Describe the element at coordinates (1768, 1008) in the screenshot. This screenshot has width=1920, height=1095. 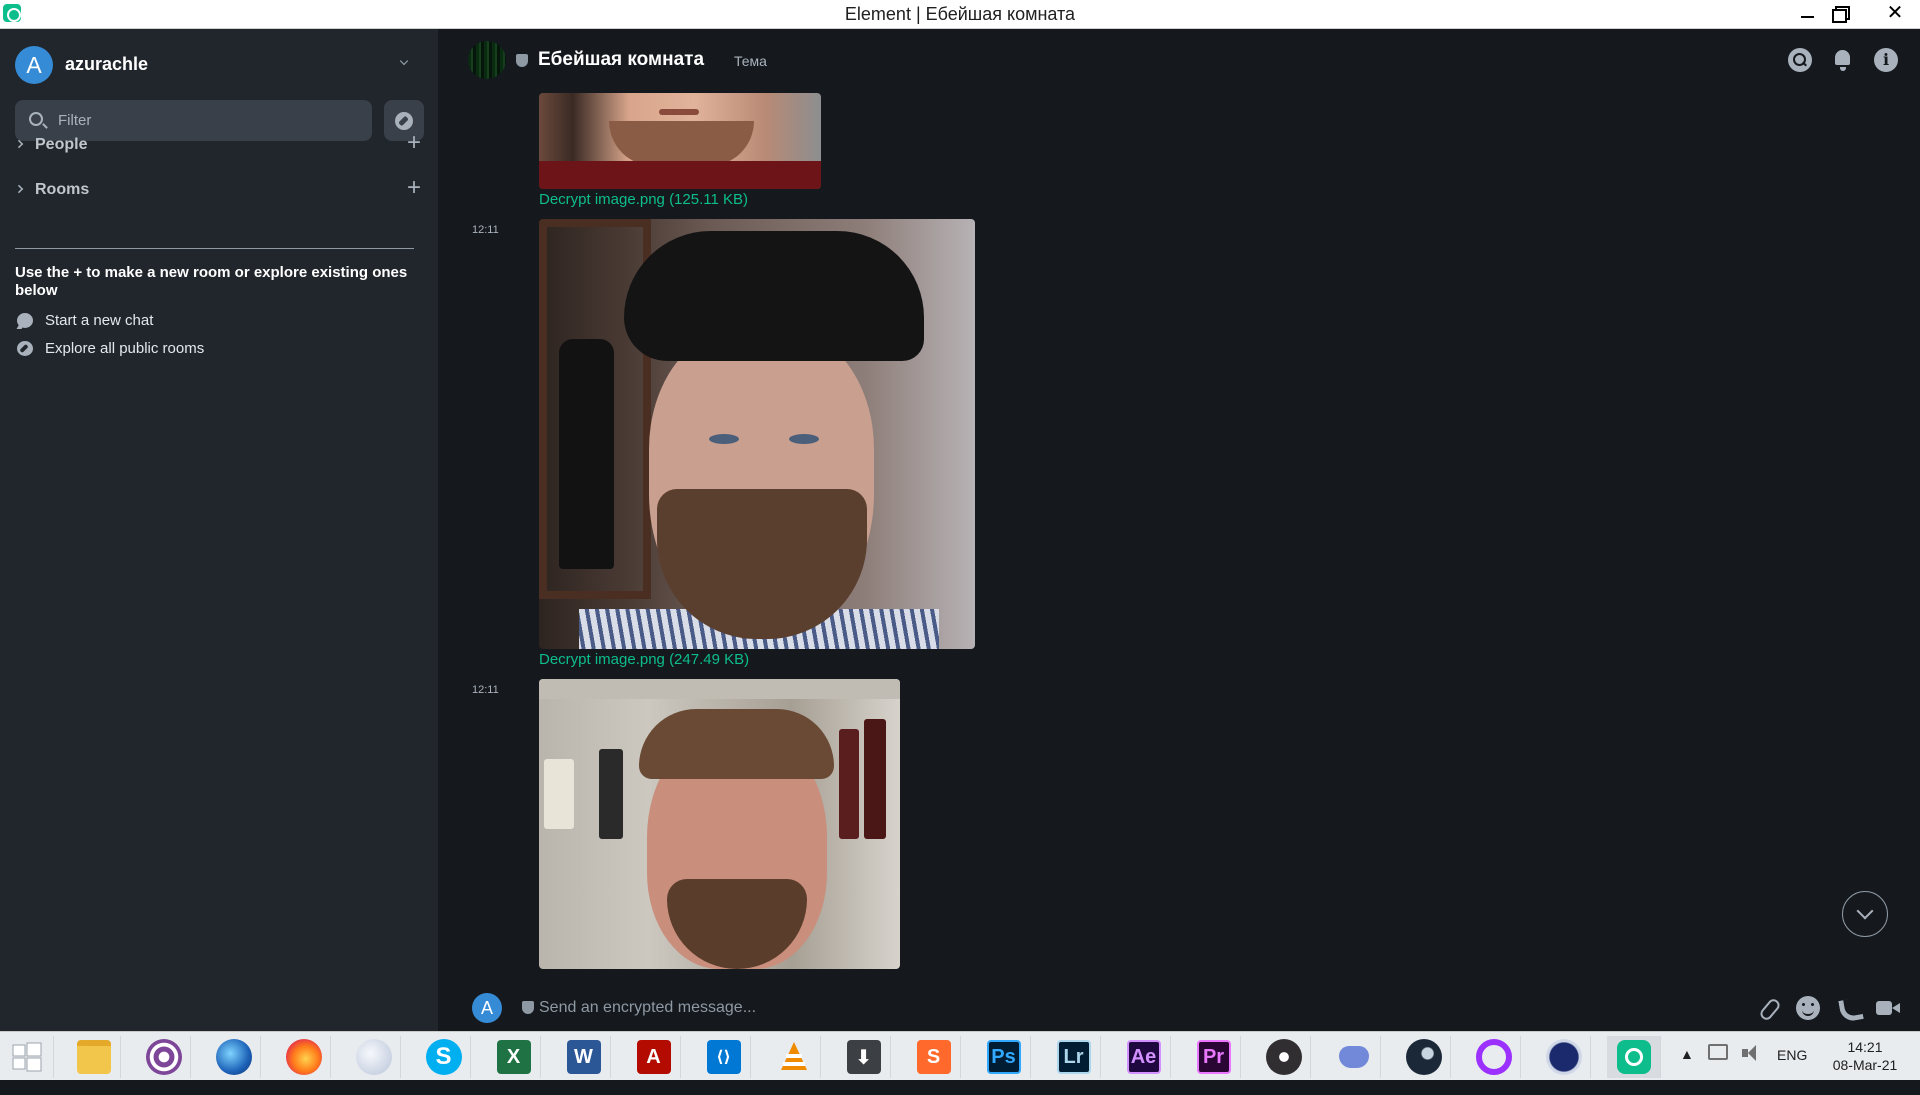
I see `attachment-icon` at that location.